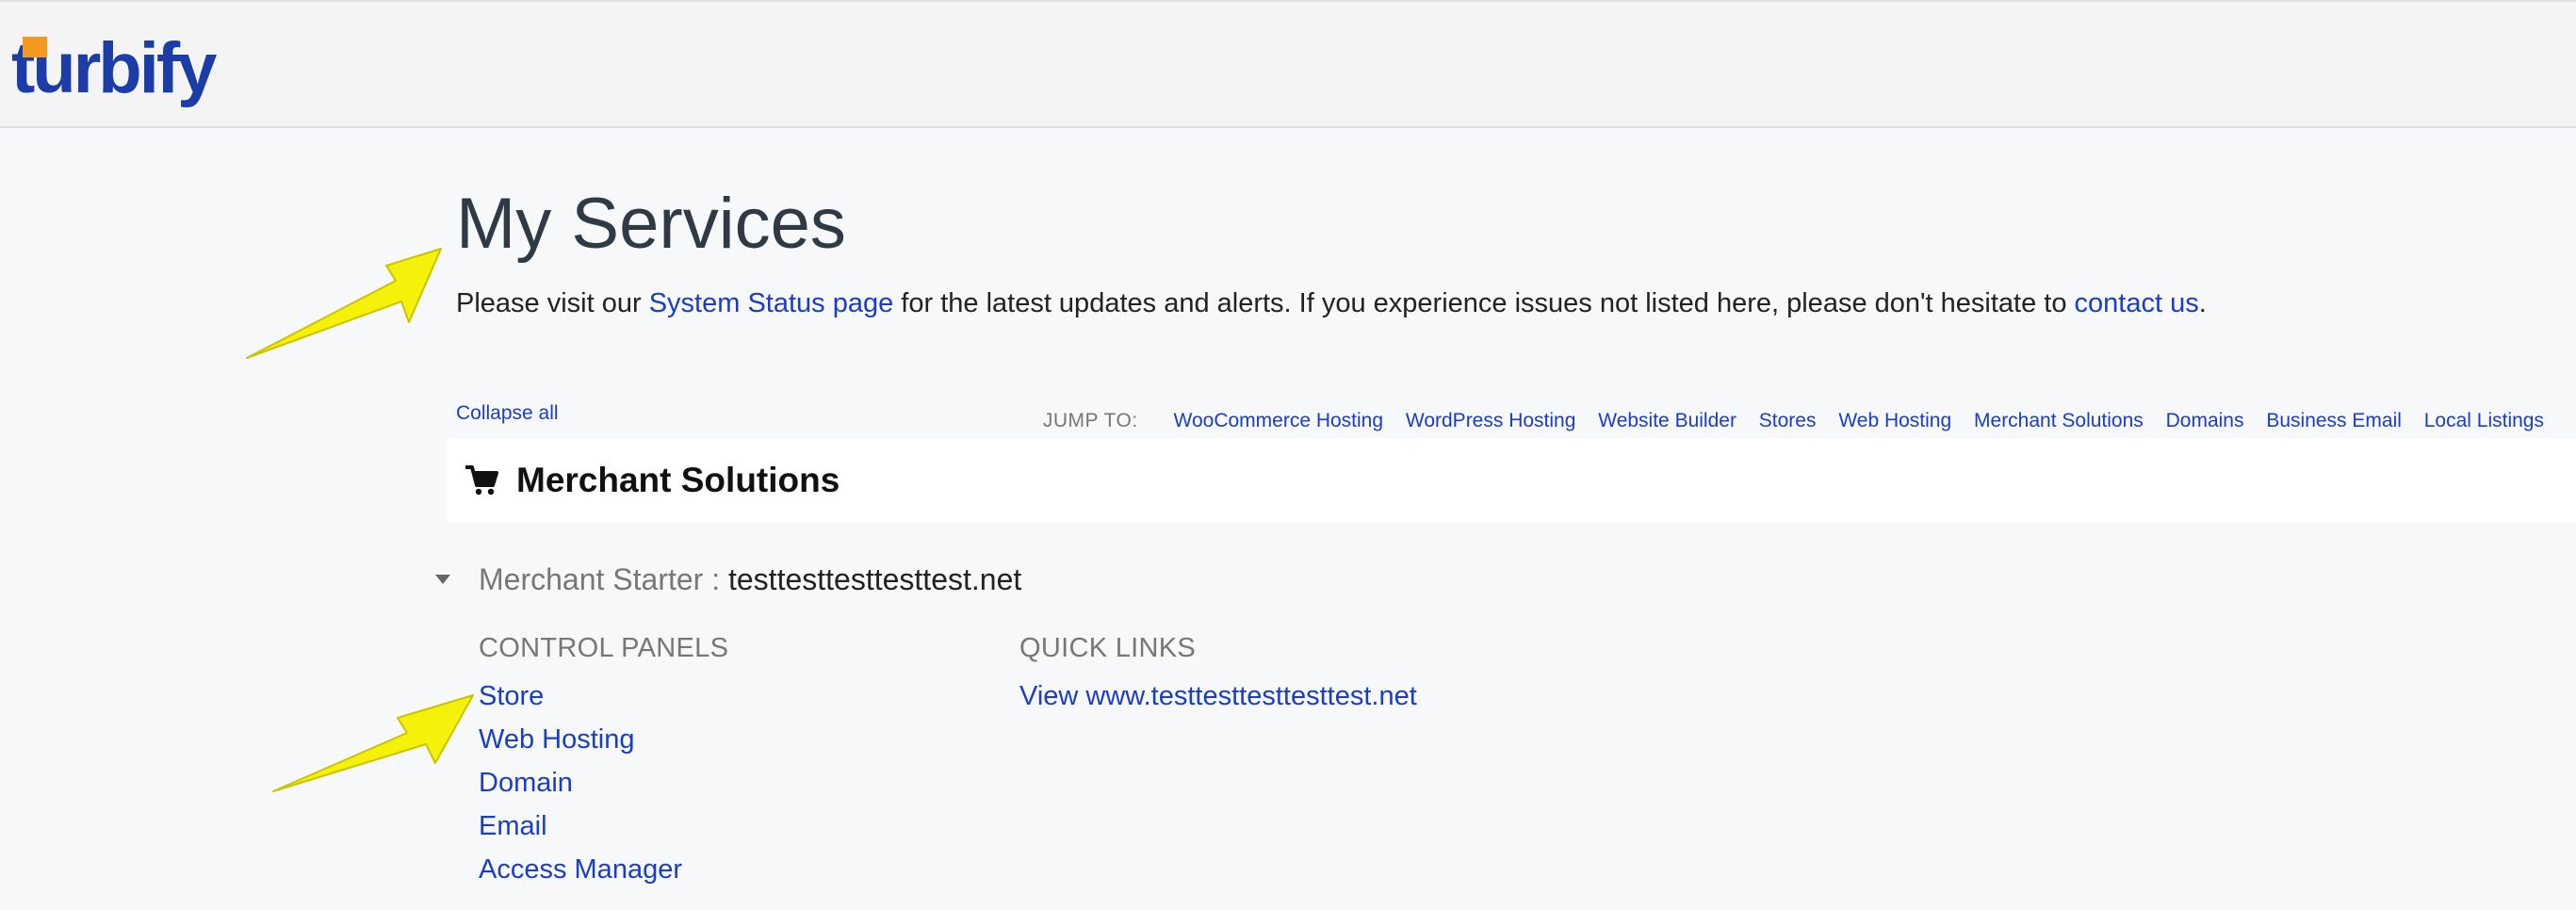 The height and width of the screenshot is (910, 2576). What do you see at coordinates (1788, 420) in the screenshot?
I see `jump-link-stores: Stores` at bounding box center [1788, 420].